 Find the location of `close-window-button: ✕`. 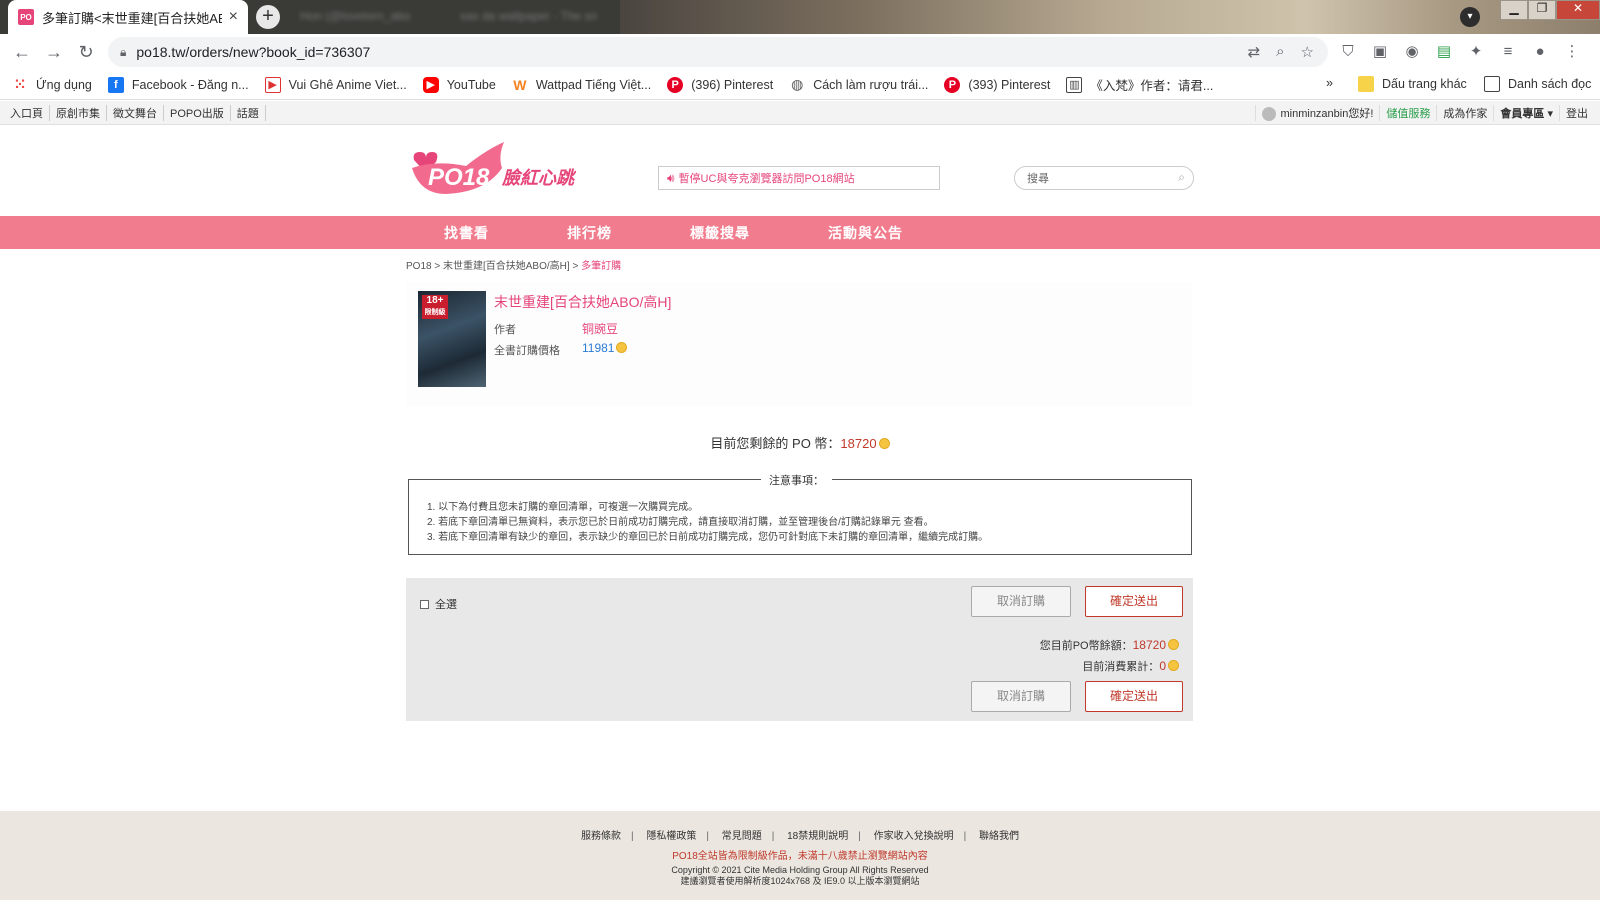

close-window-button: ✕ is located at coordinates (1578, 10).